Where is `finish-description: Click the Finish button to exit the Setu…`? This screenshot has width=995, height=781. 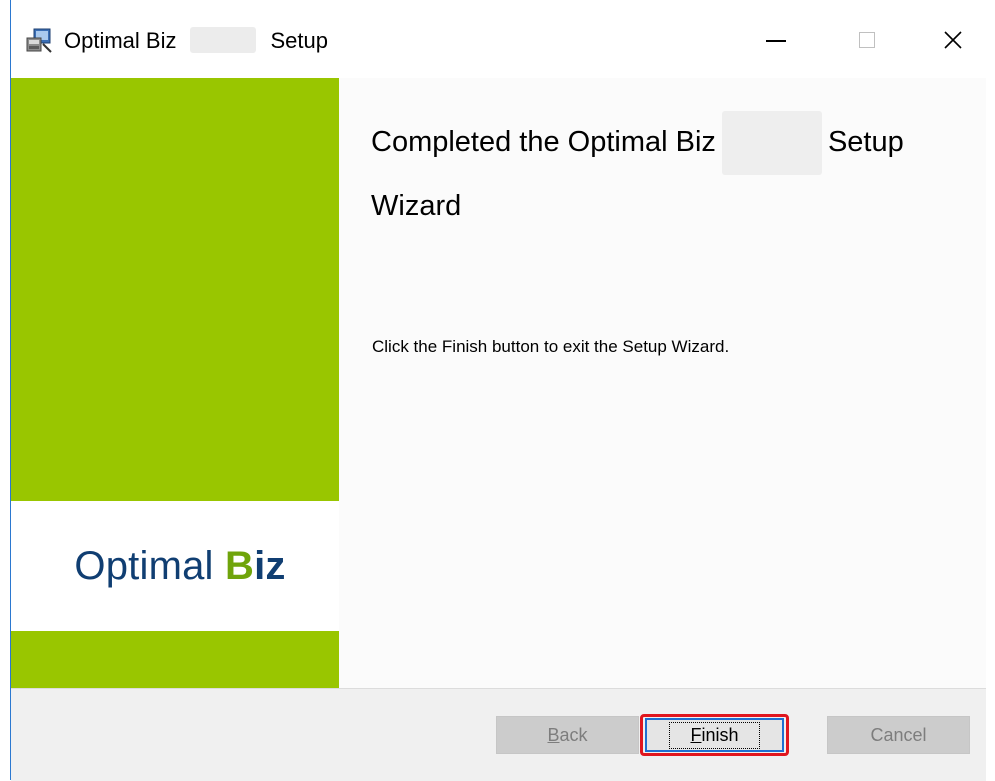
finish-description: Click the Finish button to exit the Setu… is located at coordinates (551, 346).